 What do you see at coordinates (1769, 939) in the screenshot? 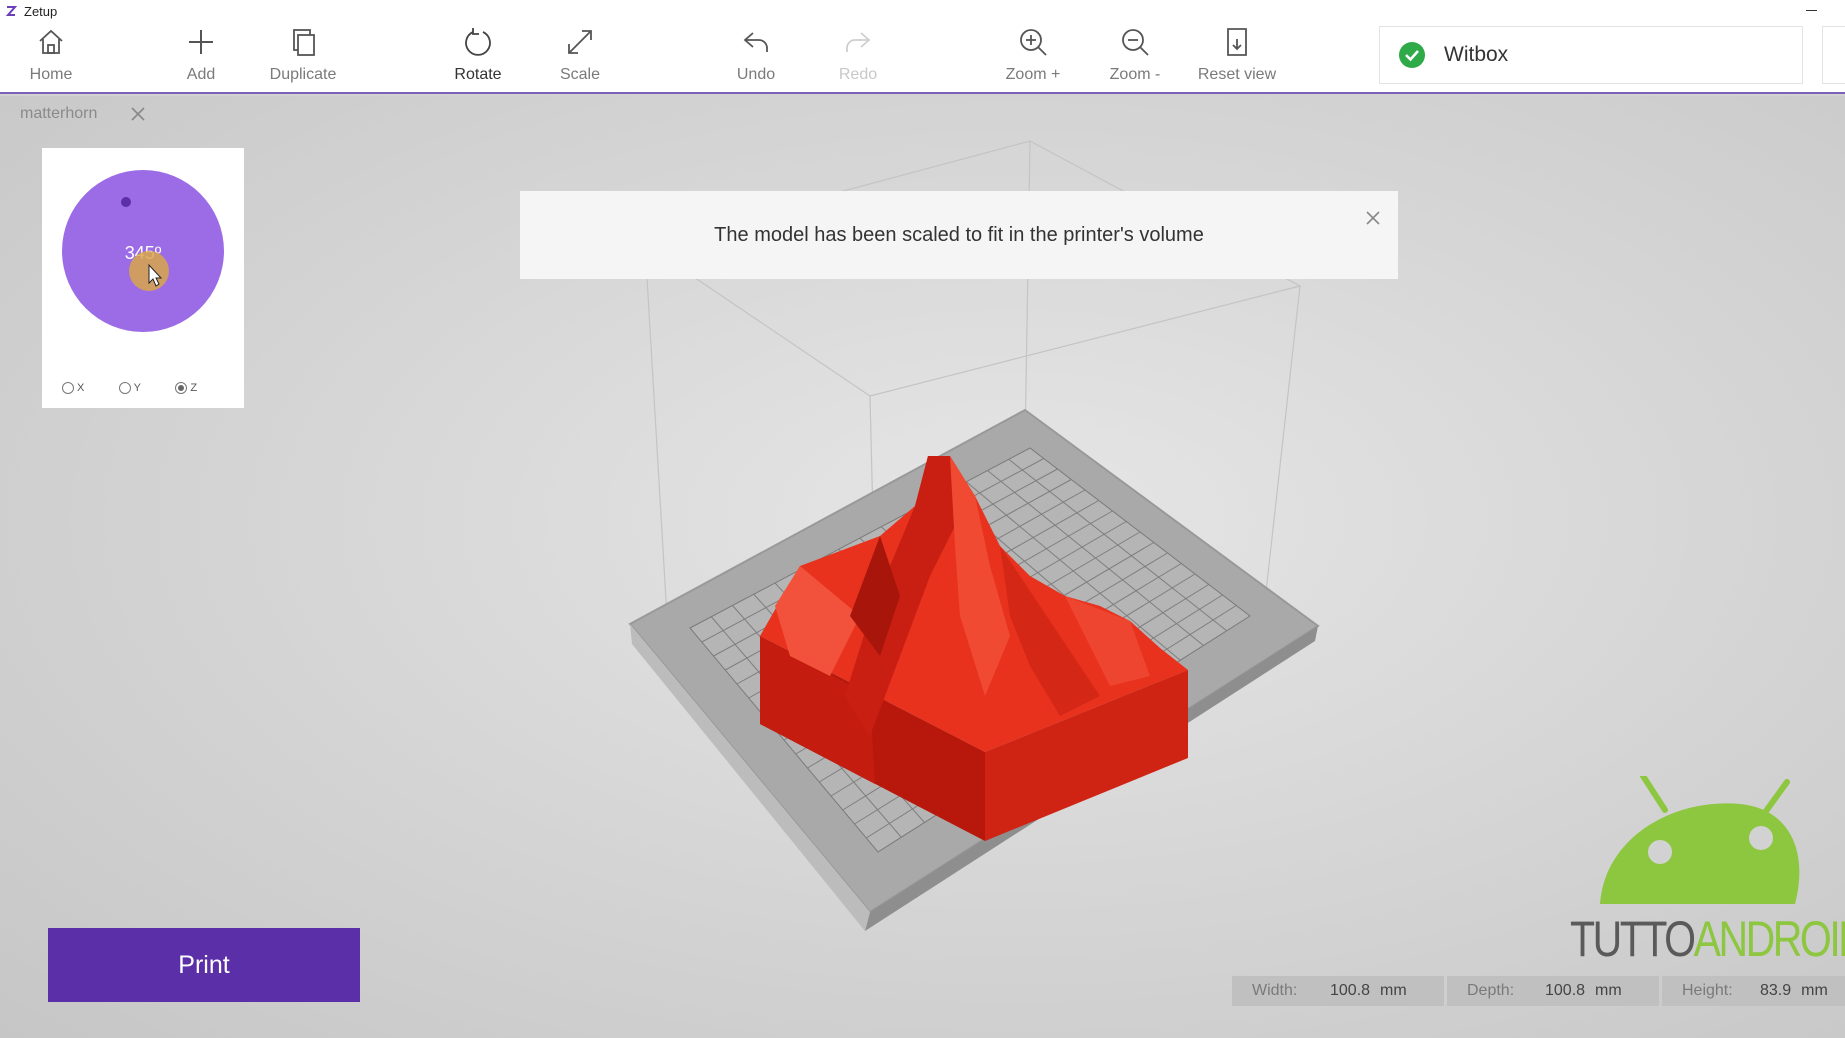
I see `watermark-text-part2: ANDROID` at bounding box center [1769, 939].